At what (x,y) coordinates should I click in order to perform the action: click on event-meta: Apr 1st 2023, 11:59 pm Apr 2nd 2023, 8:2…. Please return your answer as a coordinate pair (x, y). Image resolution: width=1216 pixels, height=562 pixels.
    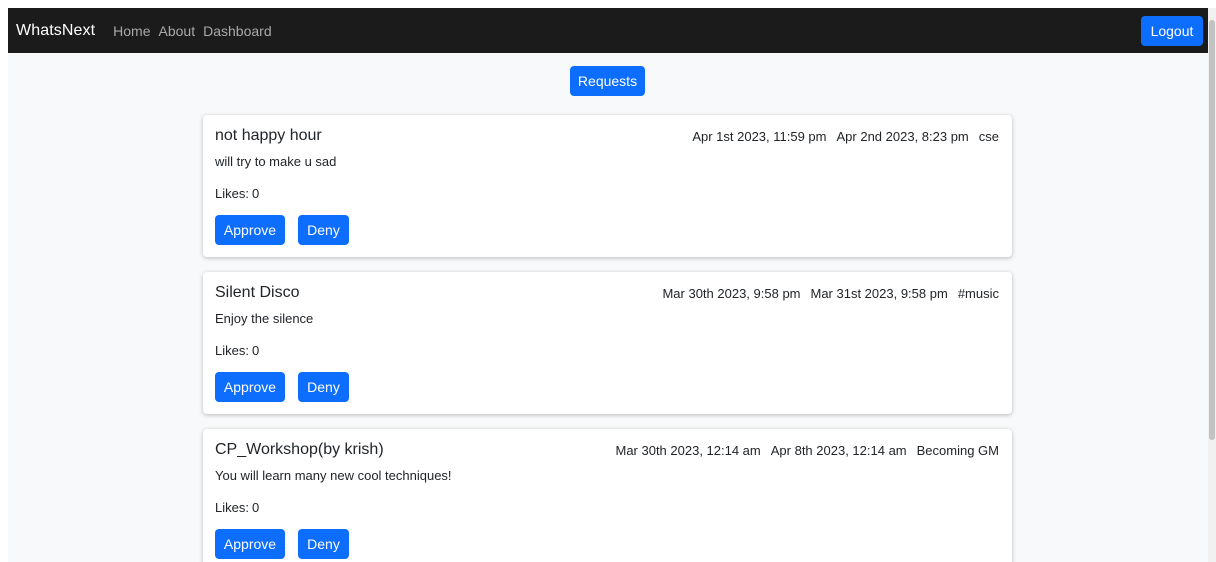
    Looking at the image, I should click on (845, 136).